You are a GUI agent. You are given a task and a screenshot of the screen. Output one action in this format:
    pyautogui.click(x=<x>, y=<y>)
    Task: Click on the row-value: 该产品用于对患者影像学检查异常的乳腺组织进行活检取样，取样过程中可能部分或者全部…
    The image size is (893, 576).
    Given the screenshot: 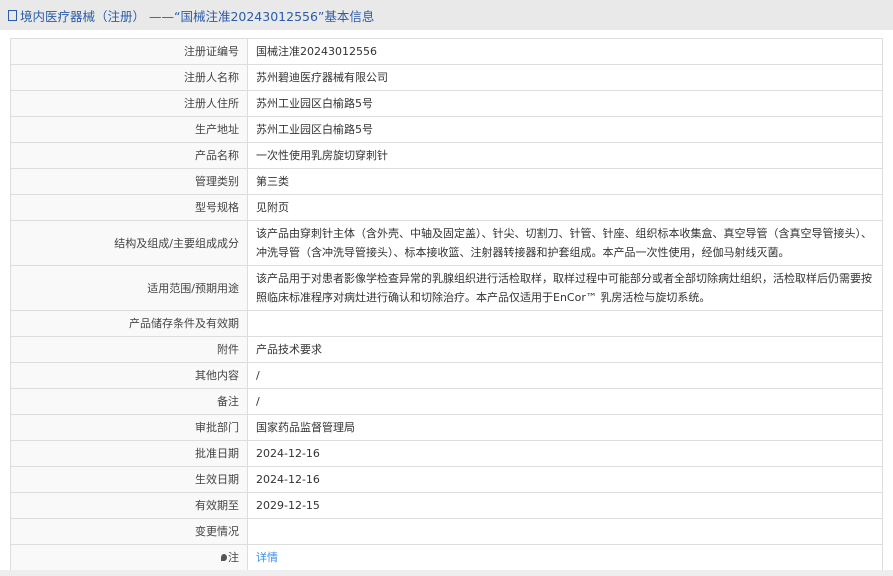 What is the action you would take?
    pyautogui.click(x=565, y=288)
    